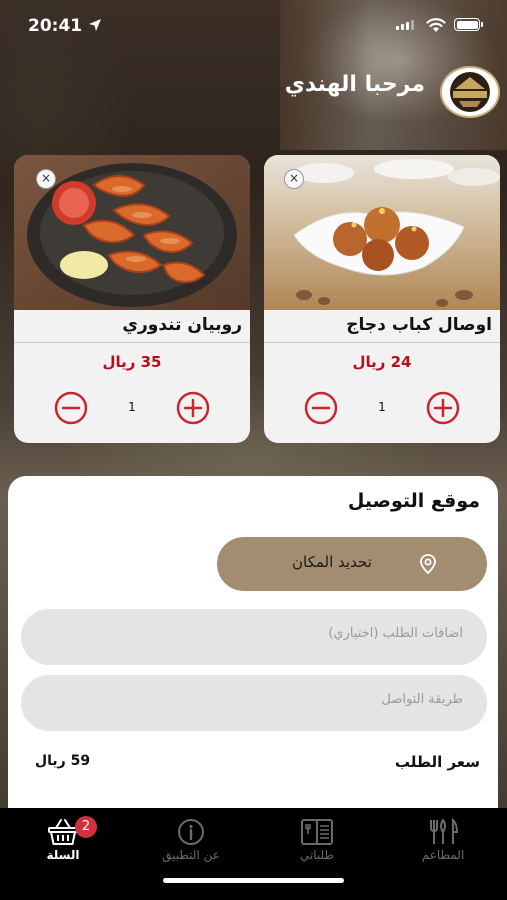  What do you see at coordinates (95, 25) in the screenshot?
I see `location-arrow-icon` at bounding box center [95, 25].